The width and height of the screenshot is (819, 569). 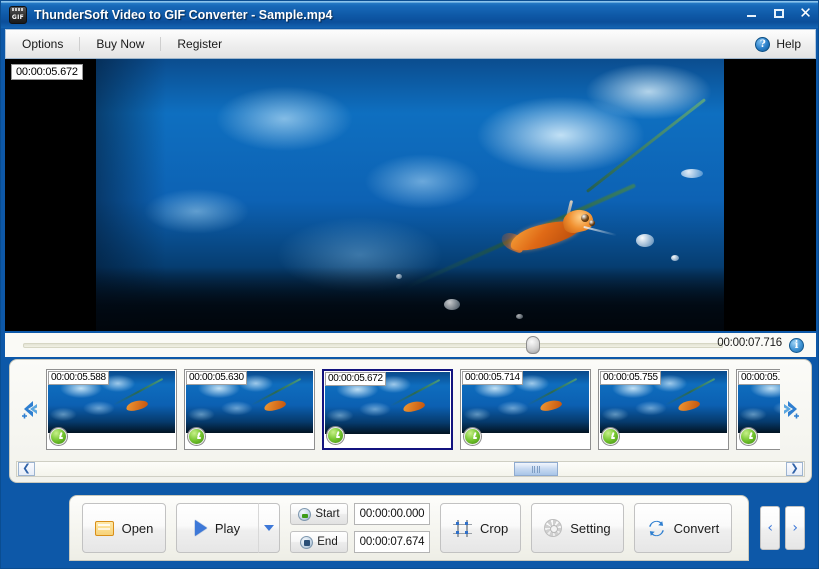 I want to click on menu-bar: Options Buy Now Register ? Help, so click(x=410, y=44).